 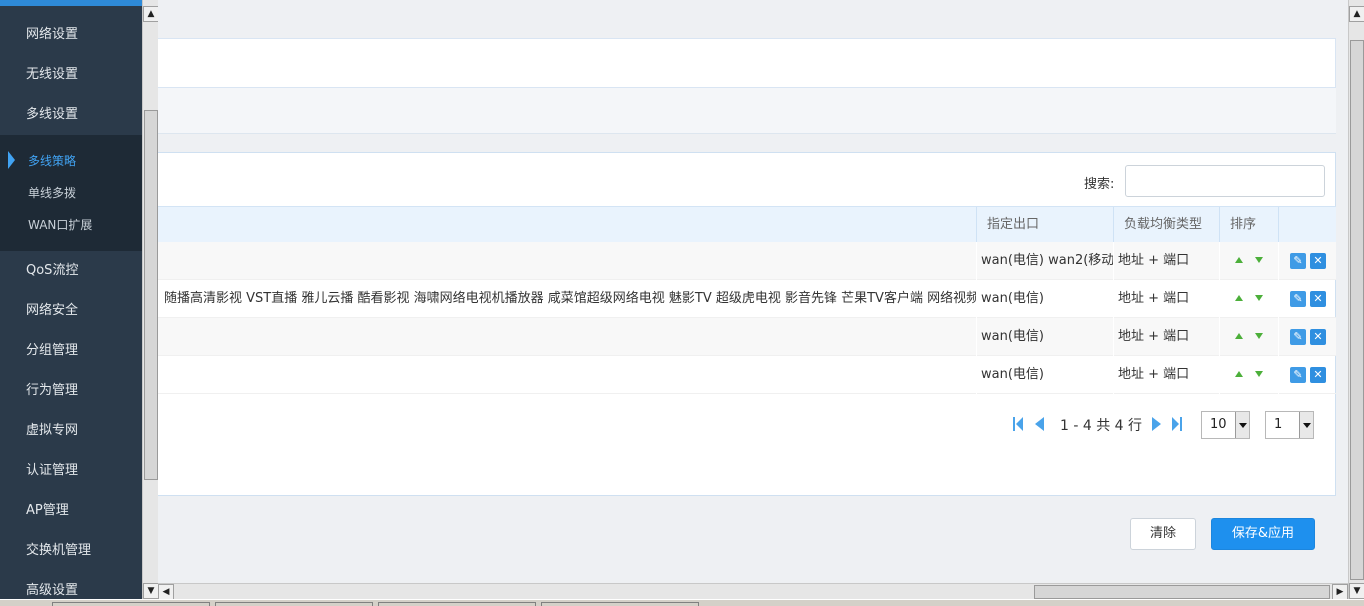 I want to click on sidebar-item-switch: 交换机管理, so click(x=71, y=551).